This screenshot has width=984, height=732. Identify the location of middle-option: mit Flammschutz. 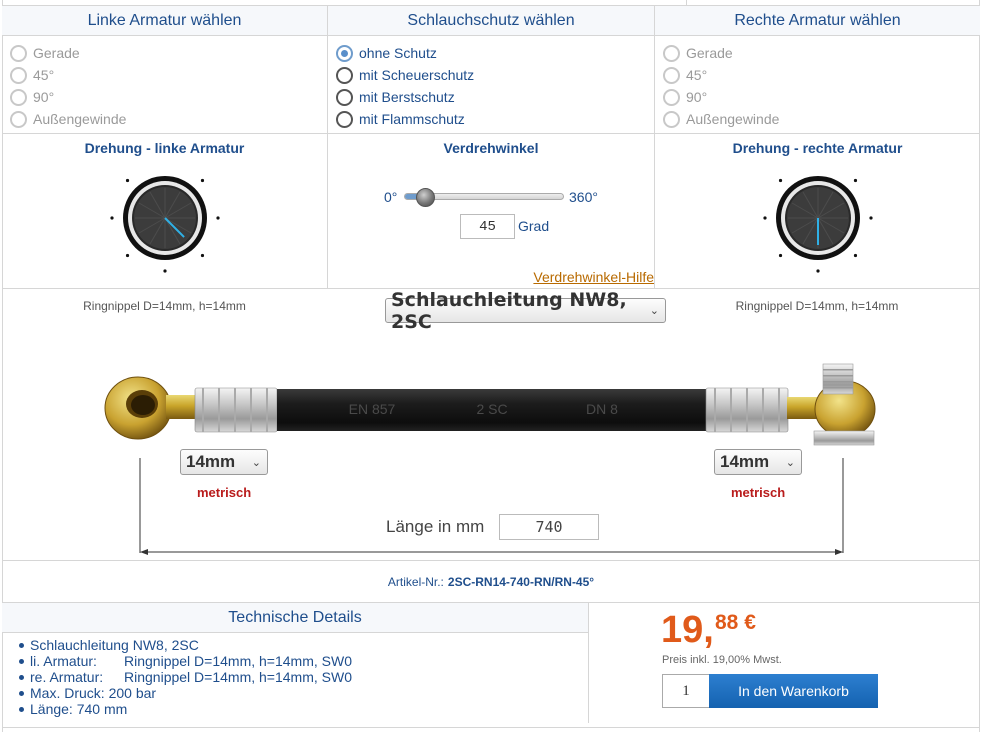
(495, 119).